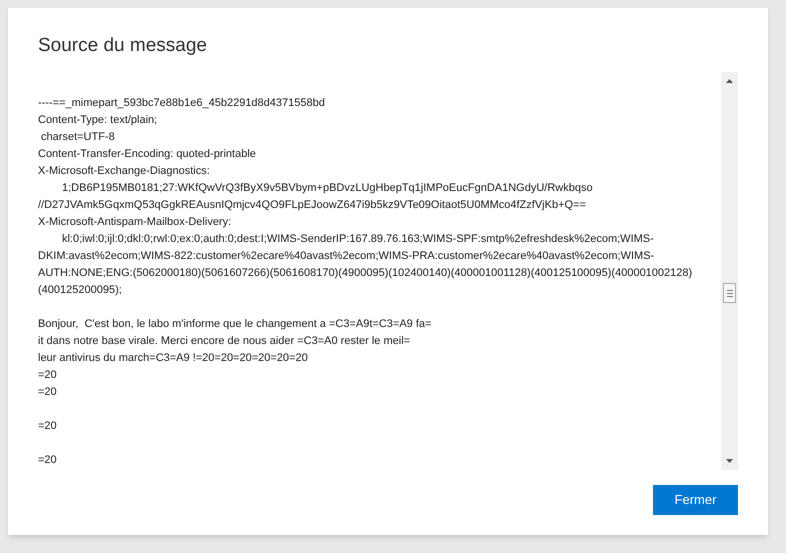  What do you see at coordinates (147, 154) in the screenshot?
I see `source-line: Content-Transfer-Encoding: quoted-printable` at bounding box center [147, 154].